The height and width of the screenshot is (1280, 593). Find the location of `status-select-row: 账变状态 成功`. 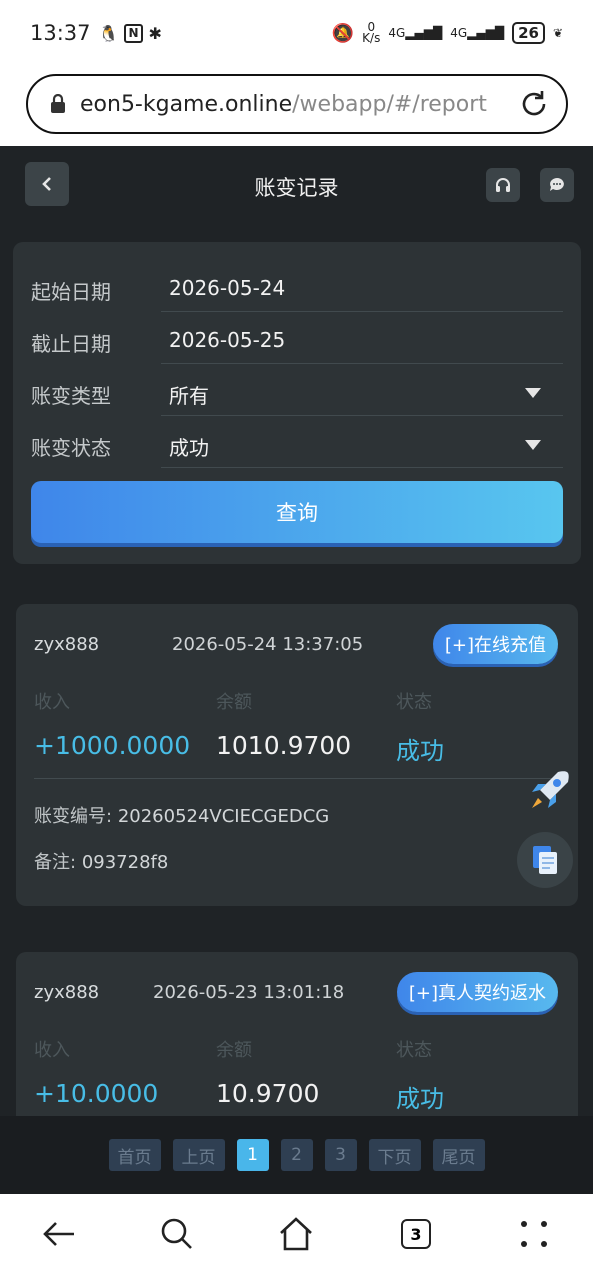

status-select-row: 账变状态 成功 is located at coordinates (297, 442).